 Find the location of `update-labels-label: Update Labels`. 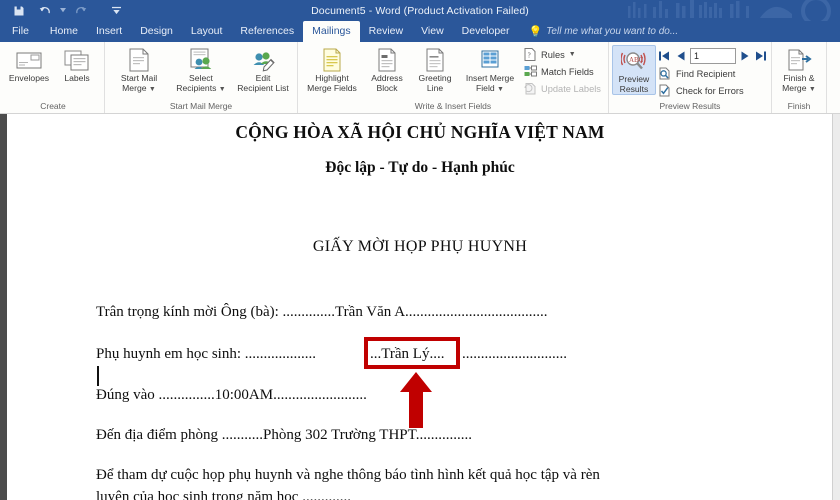

update-labels-label: Update Labels is located at coordinates (571, 88).